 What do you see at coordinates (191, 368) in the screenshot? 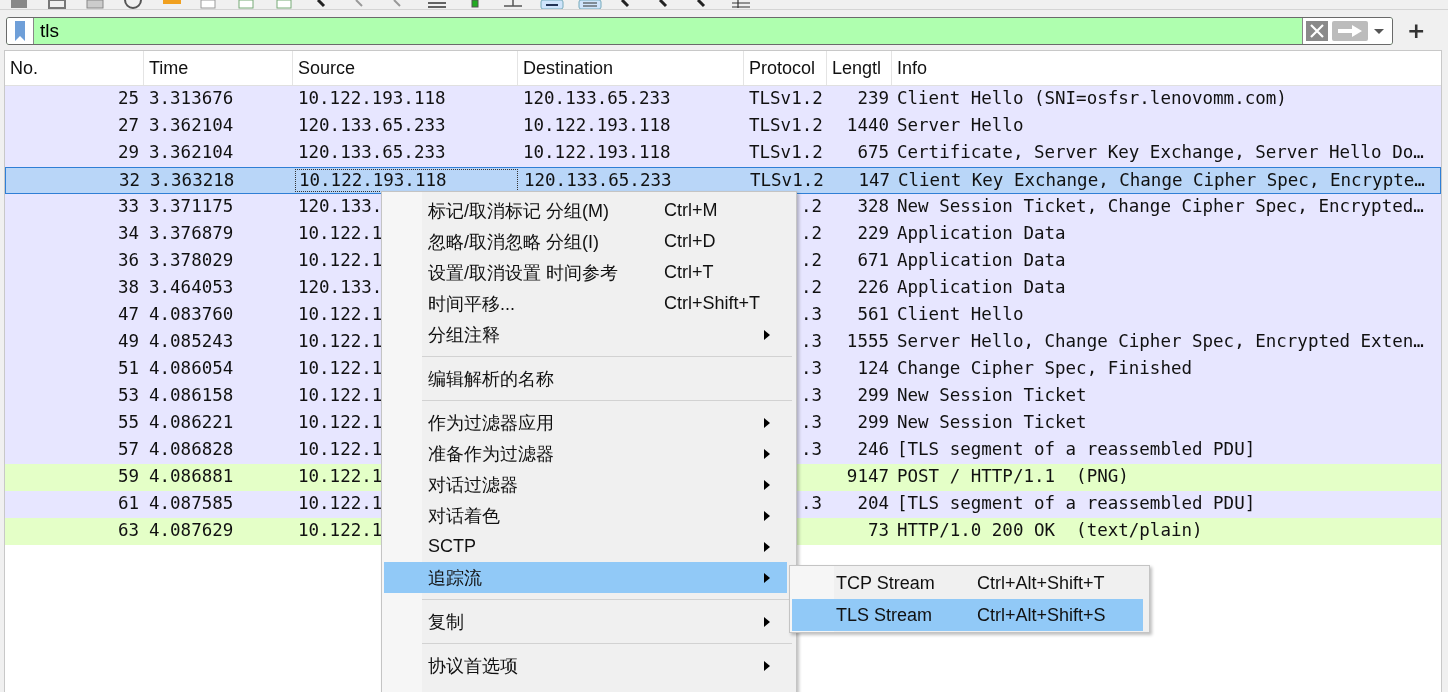
I see `table-cell: 4.086054` at bounding box center [191, 368].